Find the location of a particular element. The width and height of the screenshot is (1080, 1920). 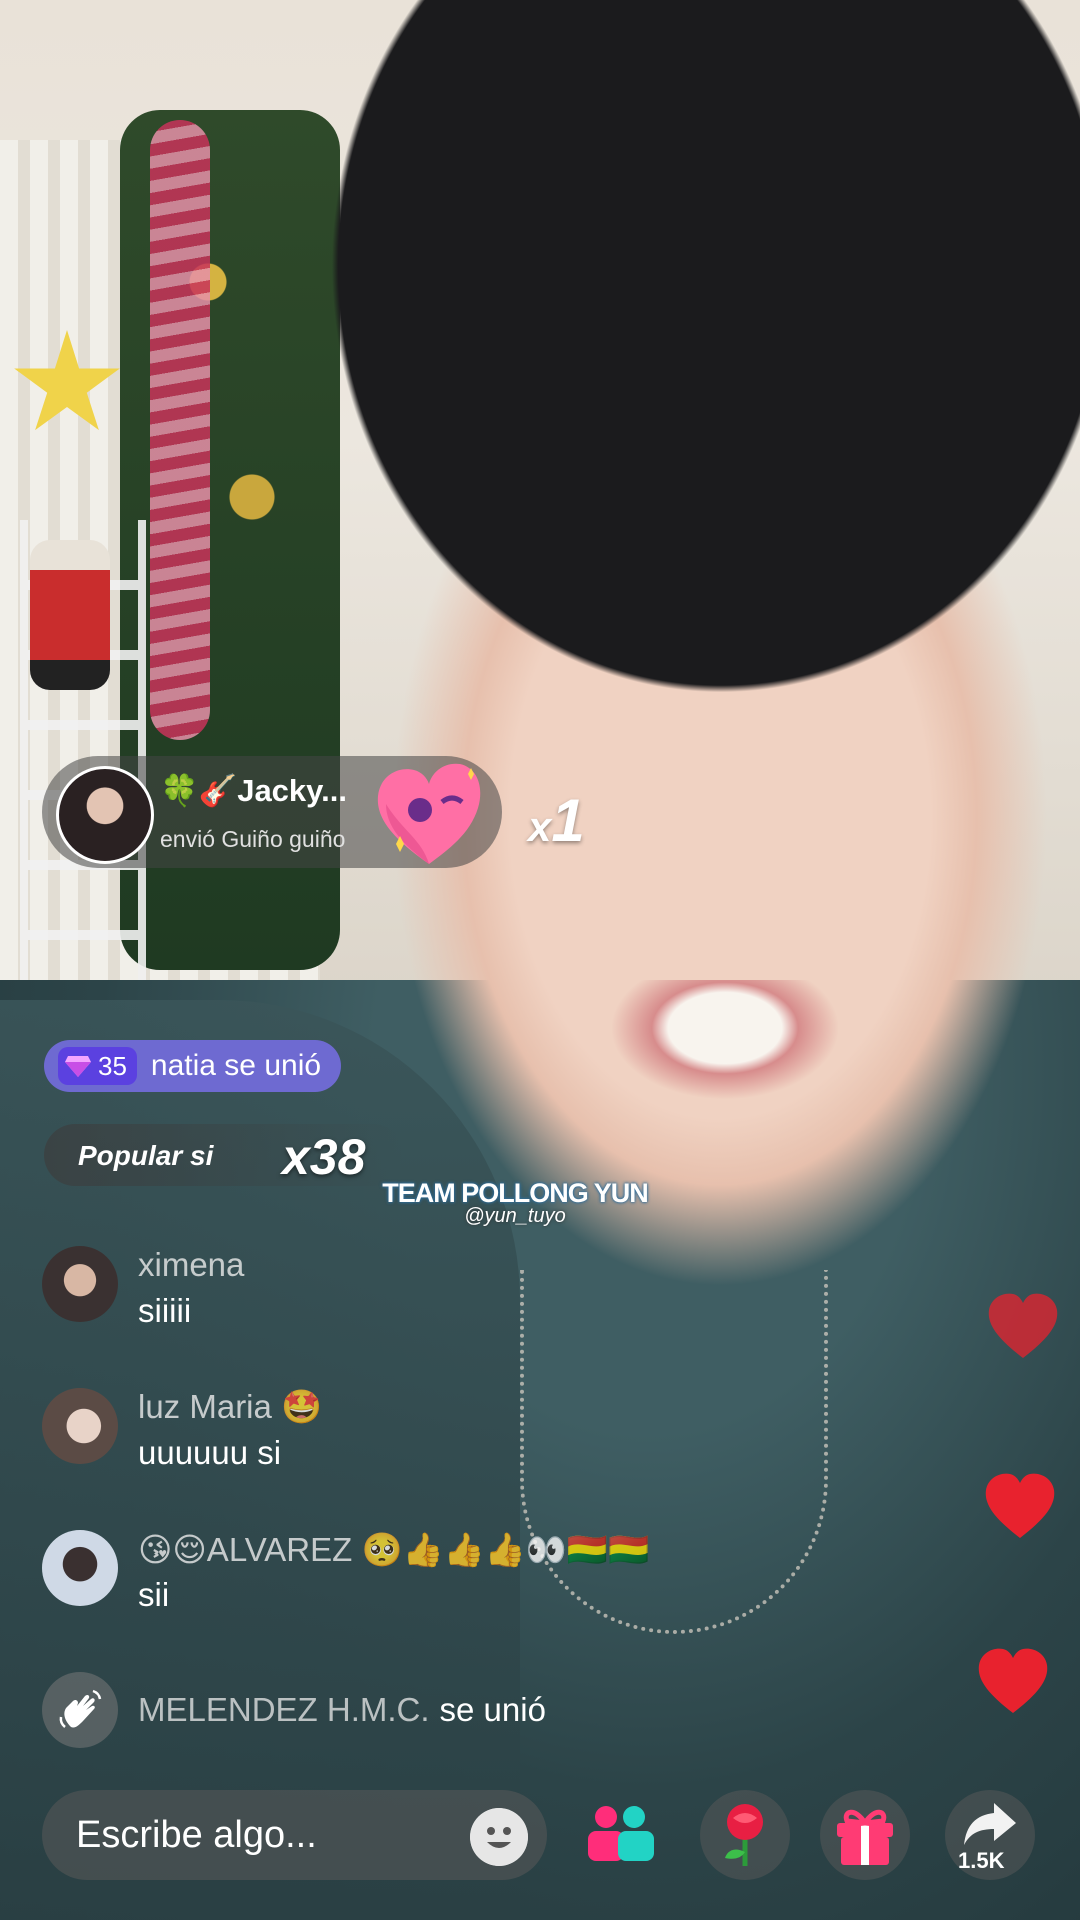

rose-icon is located at coordinates (744, 1835).